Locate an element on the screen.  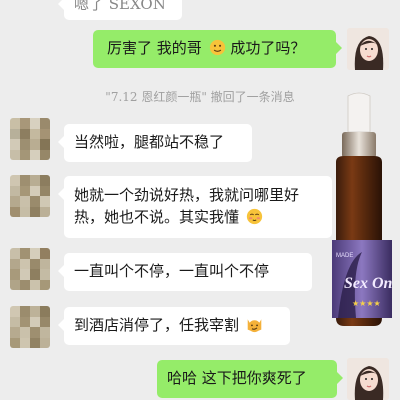
message-text: 成功了吗？ is located at coordinates (268, 48).